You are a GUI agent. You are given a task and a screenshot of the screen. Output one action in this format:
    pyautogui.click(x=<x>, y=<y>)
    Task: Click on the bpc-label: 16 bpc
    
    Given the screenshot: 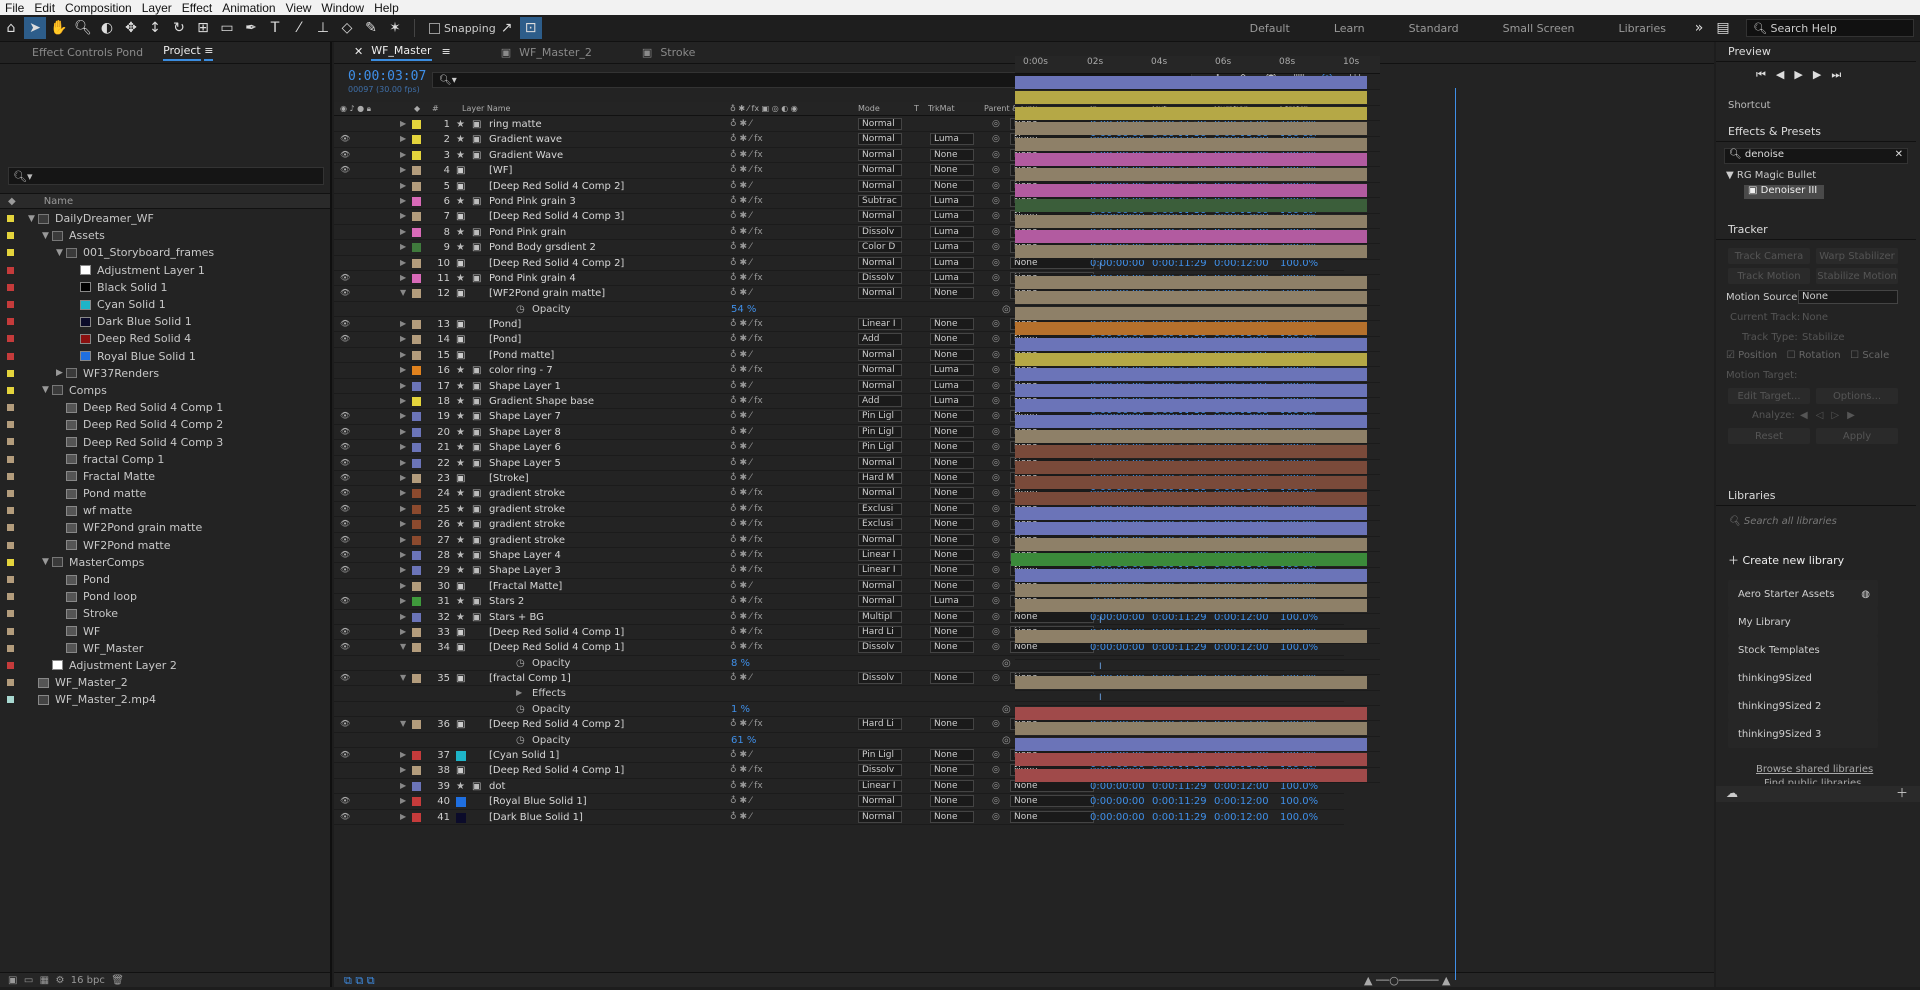 What is the action you would take?
    pyautogui.click(x=88, y=980)
    